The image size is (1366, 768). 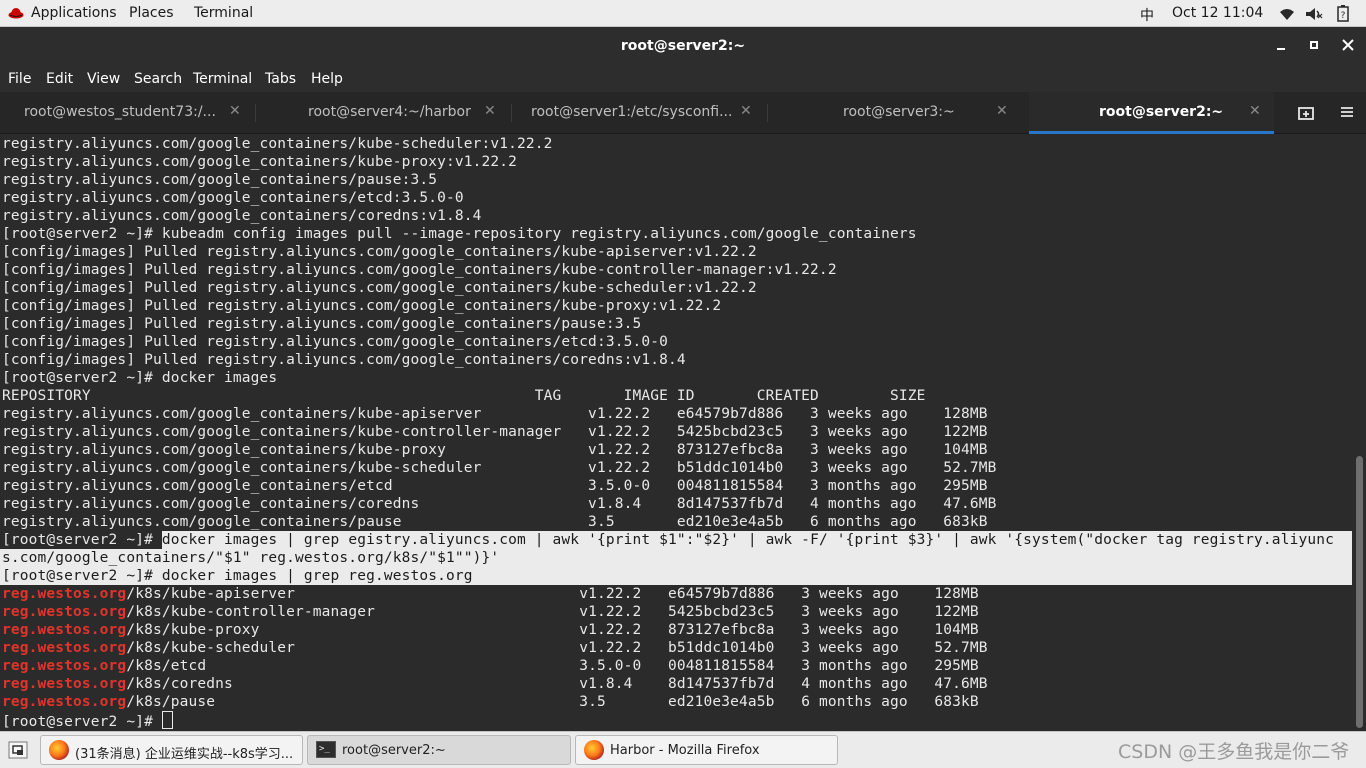 What do you see at coordinates (140, 378) in the screenshot?
I see `command-line: [root@server2 ~]# docker images` at bounding box center [140, 378].